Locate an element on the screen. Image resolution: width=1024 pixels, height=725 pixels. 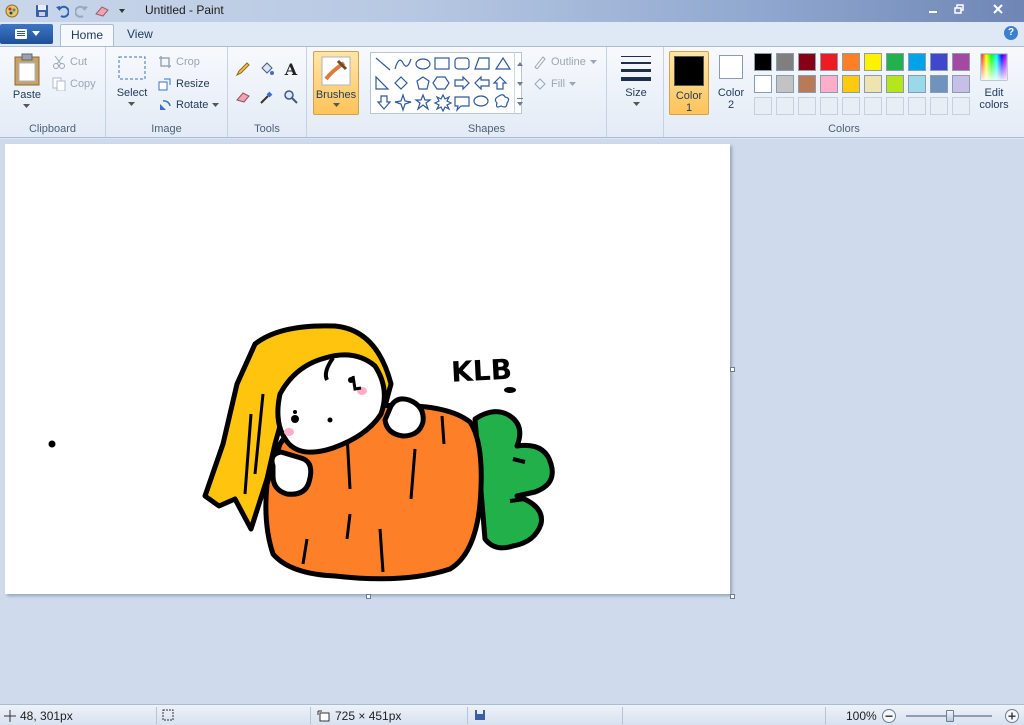
zoom-in-button is located at coordinates (1012, 716).